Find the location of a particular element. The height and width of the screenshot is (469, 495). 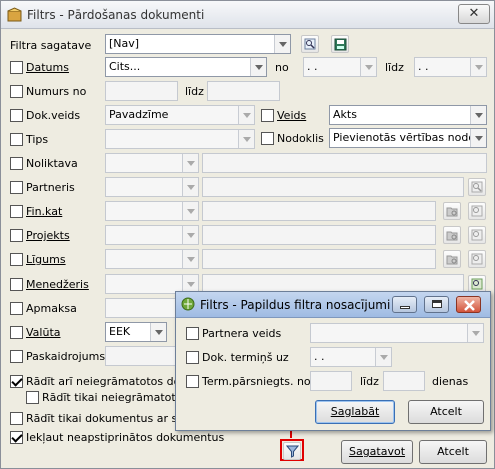

valuta-label: Valūta is located at coordinates (43, 332).